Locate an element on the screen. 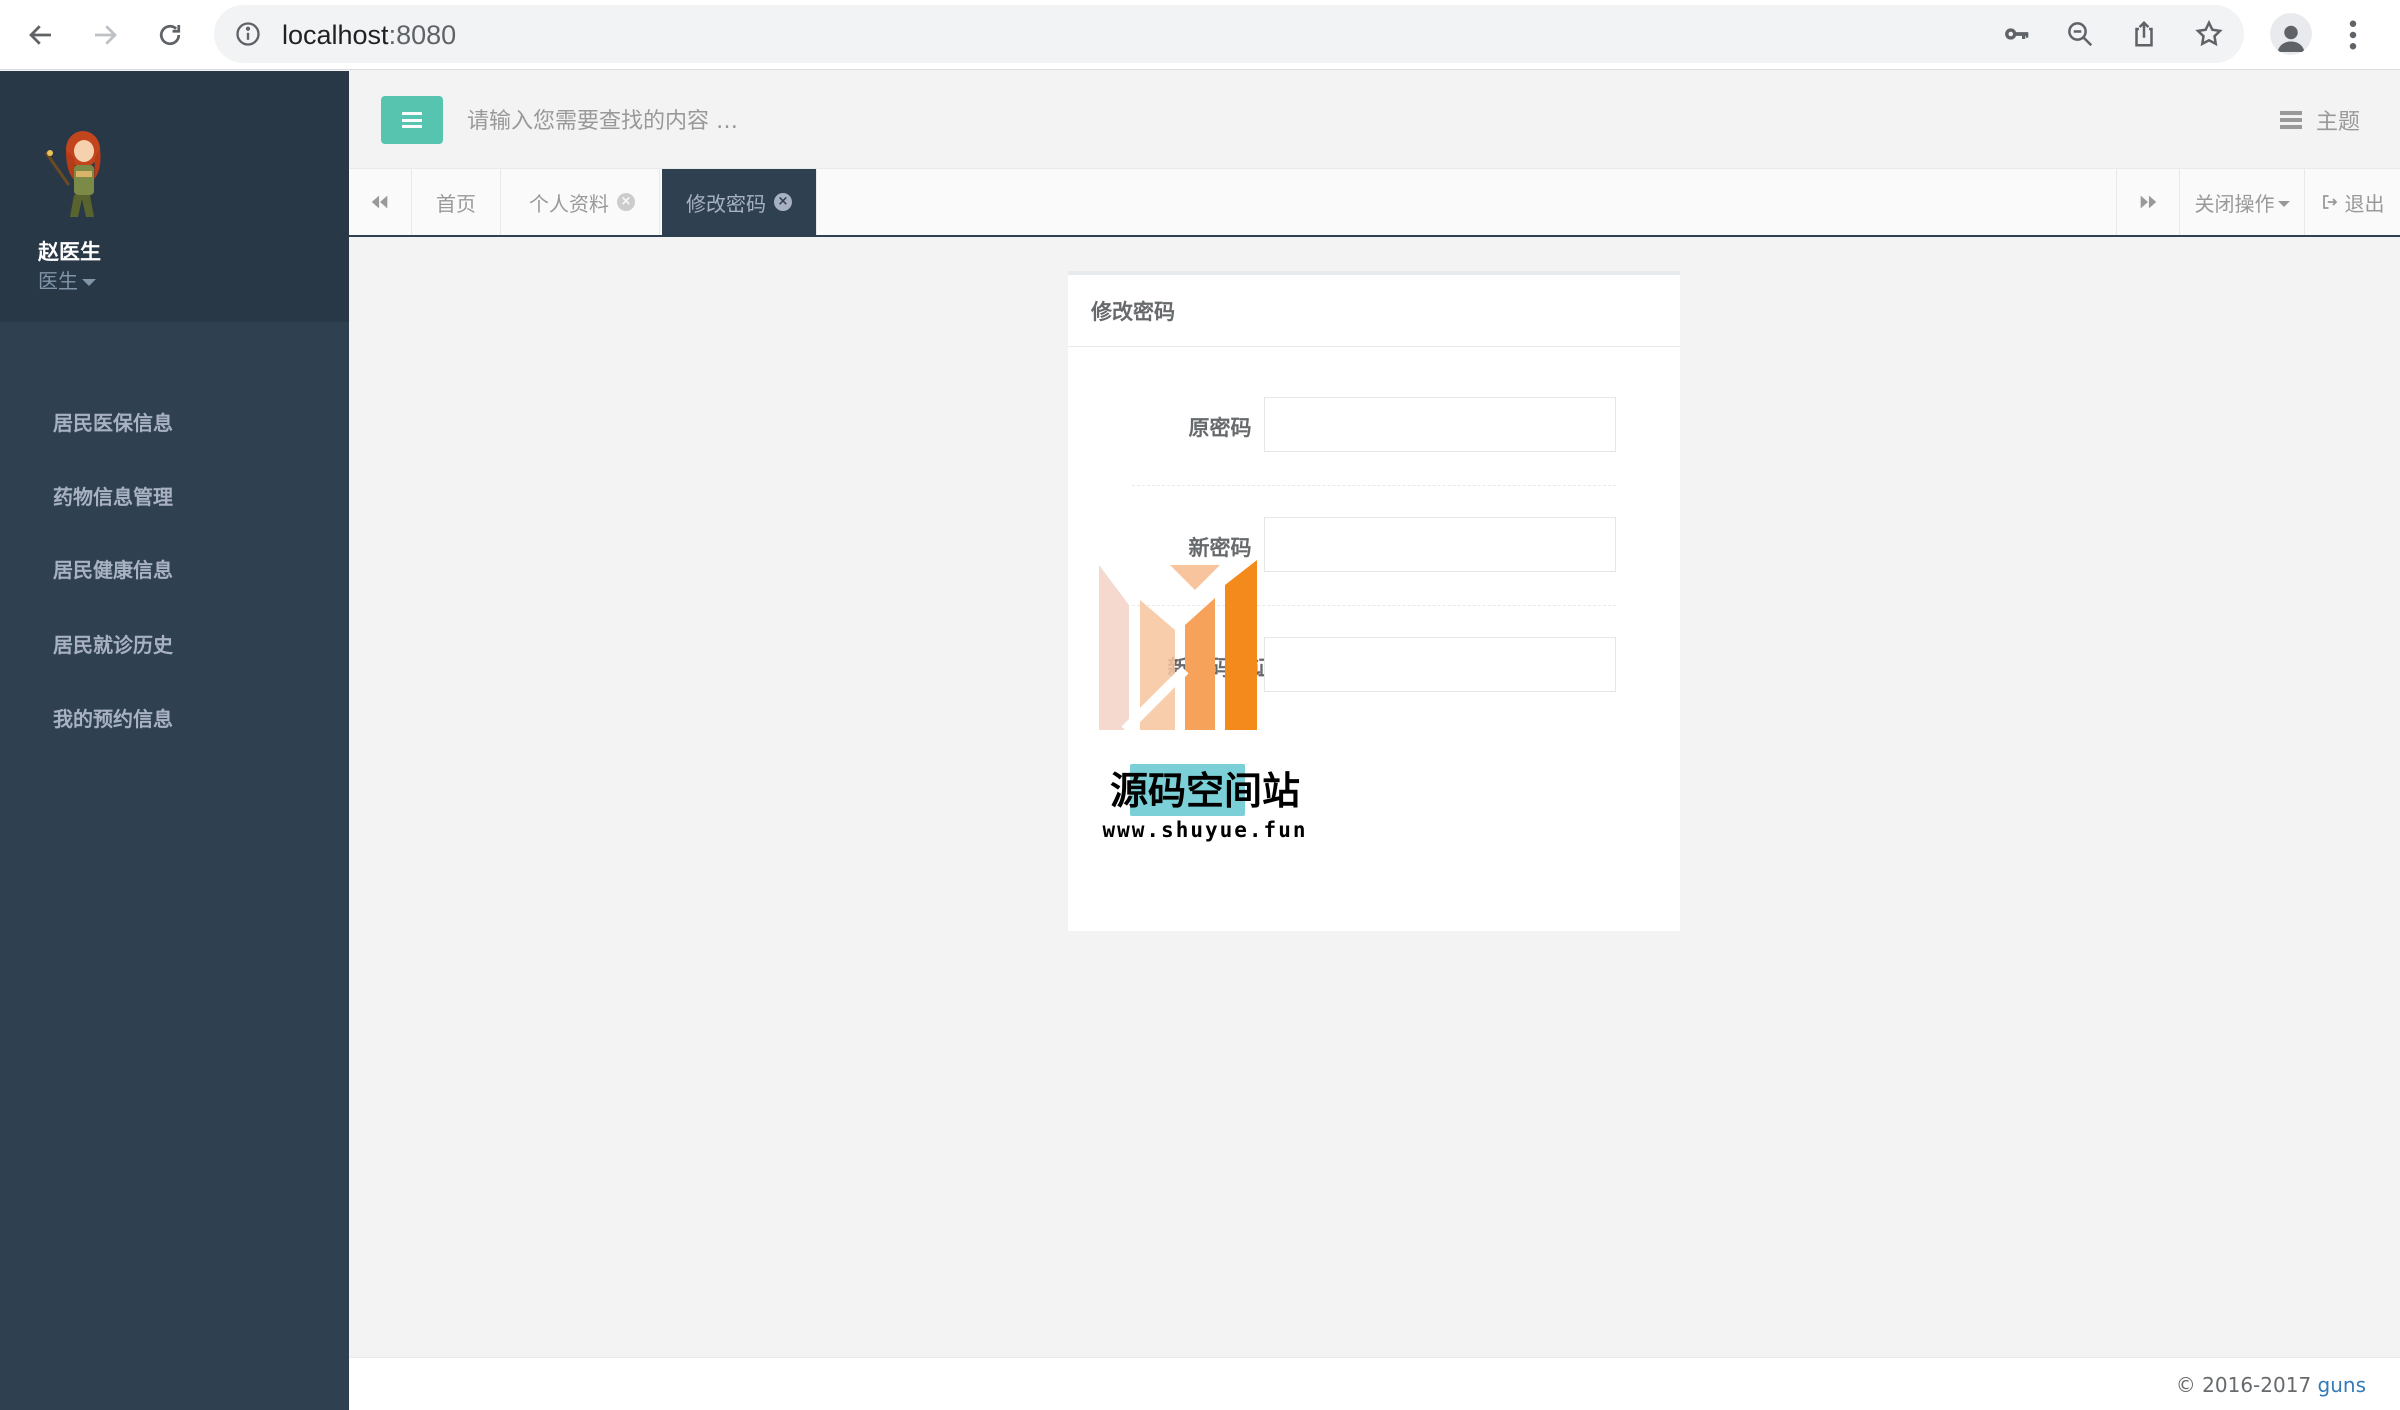 The image size is (2400, 1410). top-navbar: 主题 is located at coordinates (1374, 120).